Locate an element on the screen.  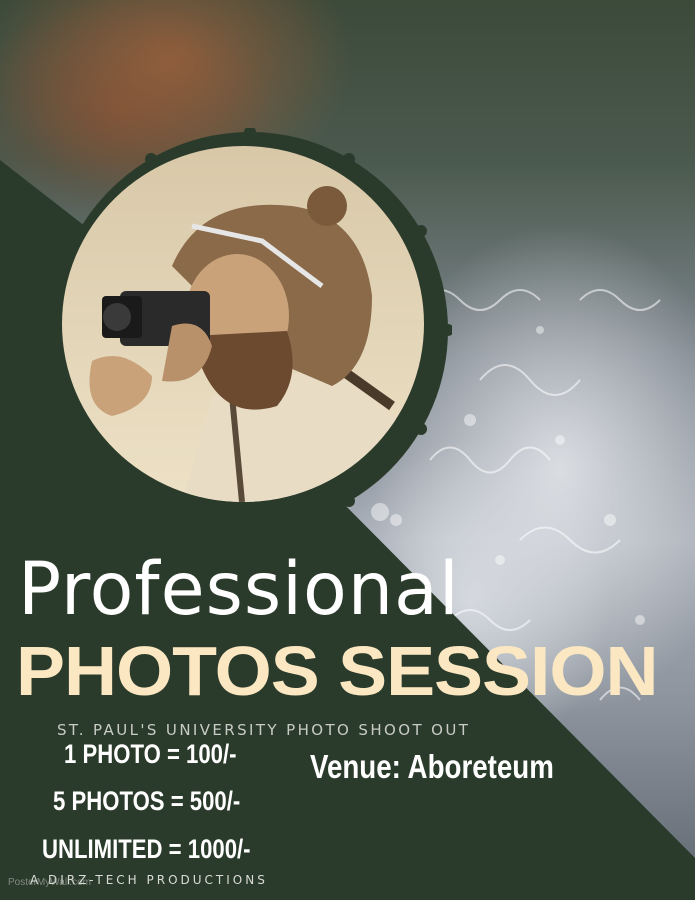
footer-credits: A DIRZ-TECH PRODUCTIONS is located at coordinates (149, 880).